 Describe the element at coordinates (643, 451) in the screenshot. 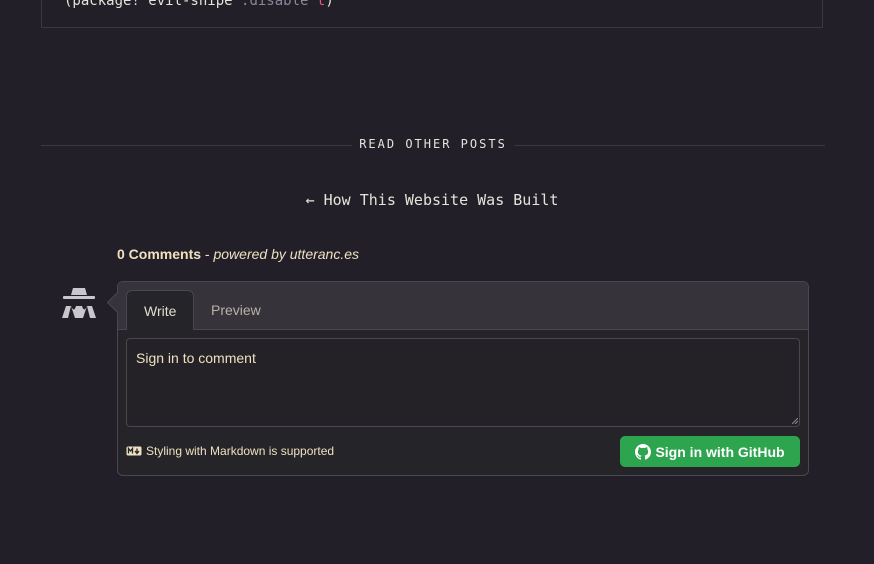

I see `github-icon` at that location.